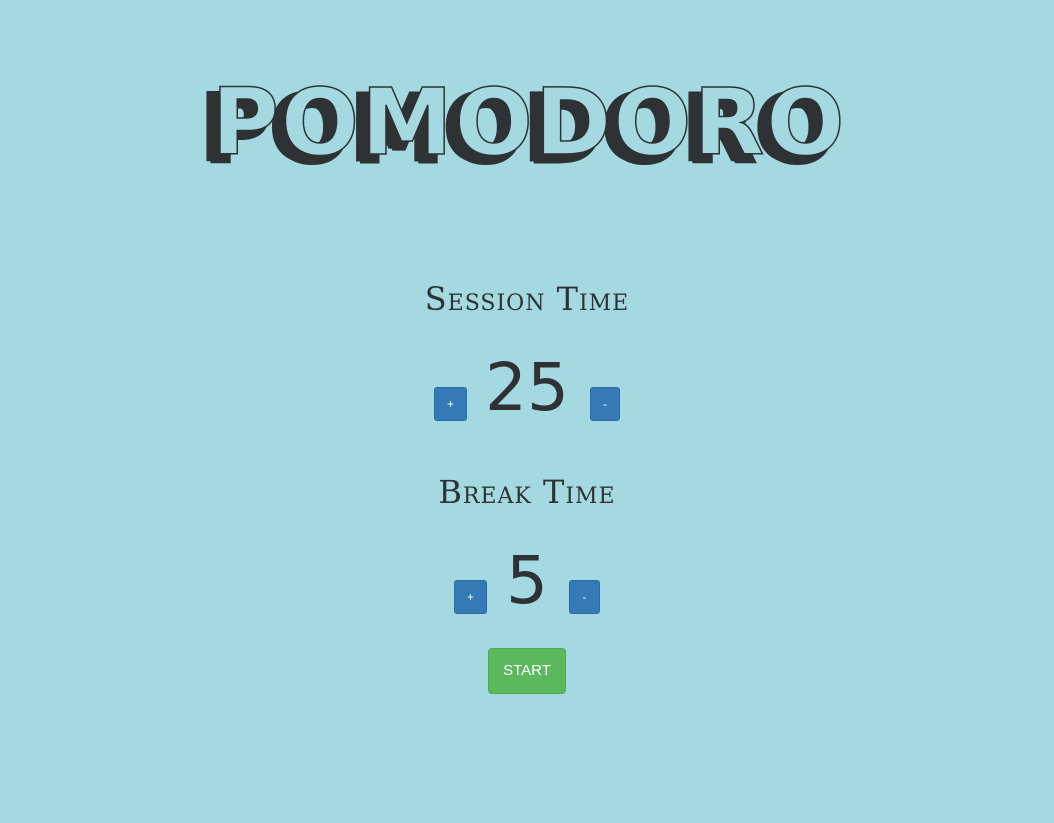  I want to click on app-title-face: POMODORO, so click(528, 127).